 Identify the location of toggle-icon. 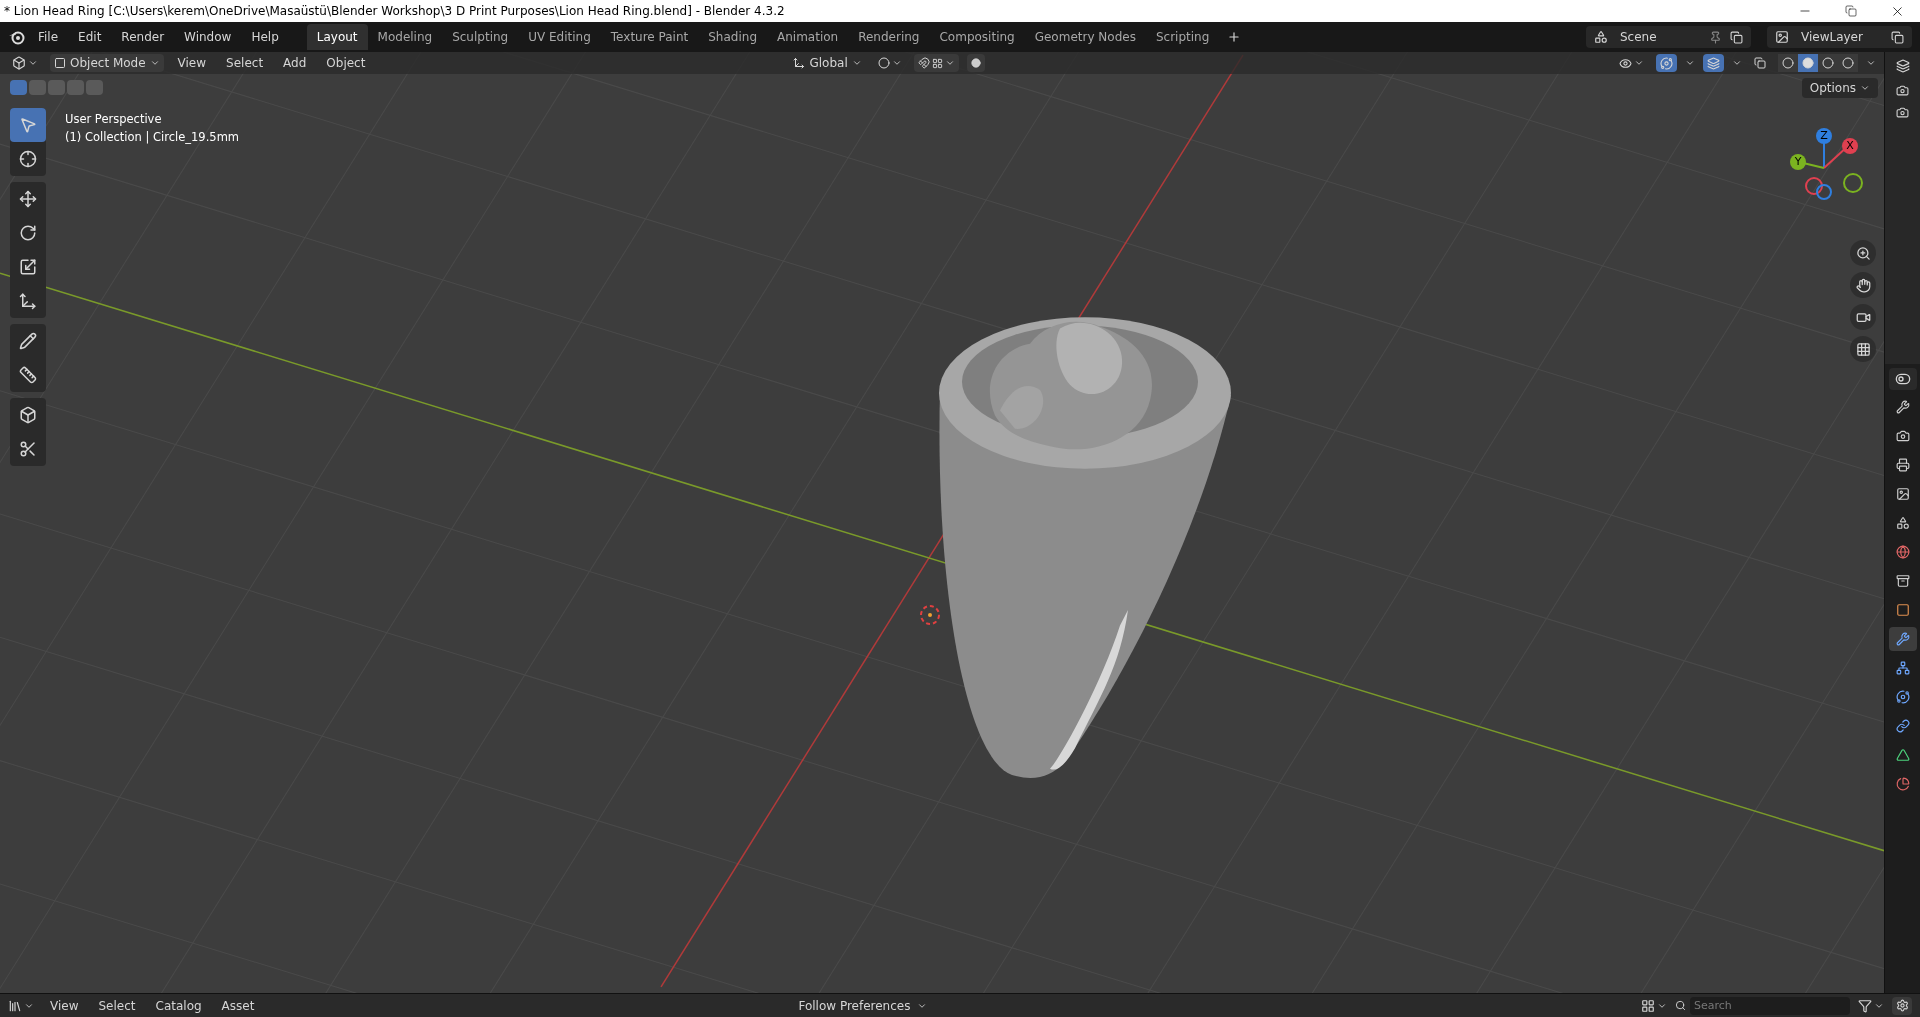
(1902, 379).